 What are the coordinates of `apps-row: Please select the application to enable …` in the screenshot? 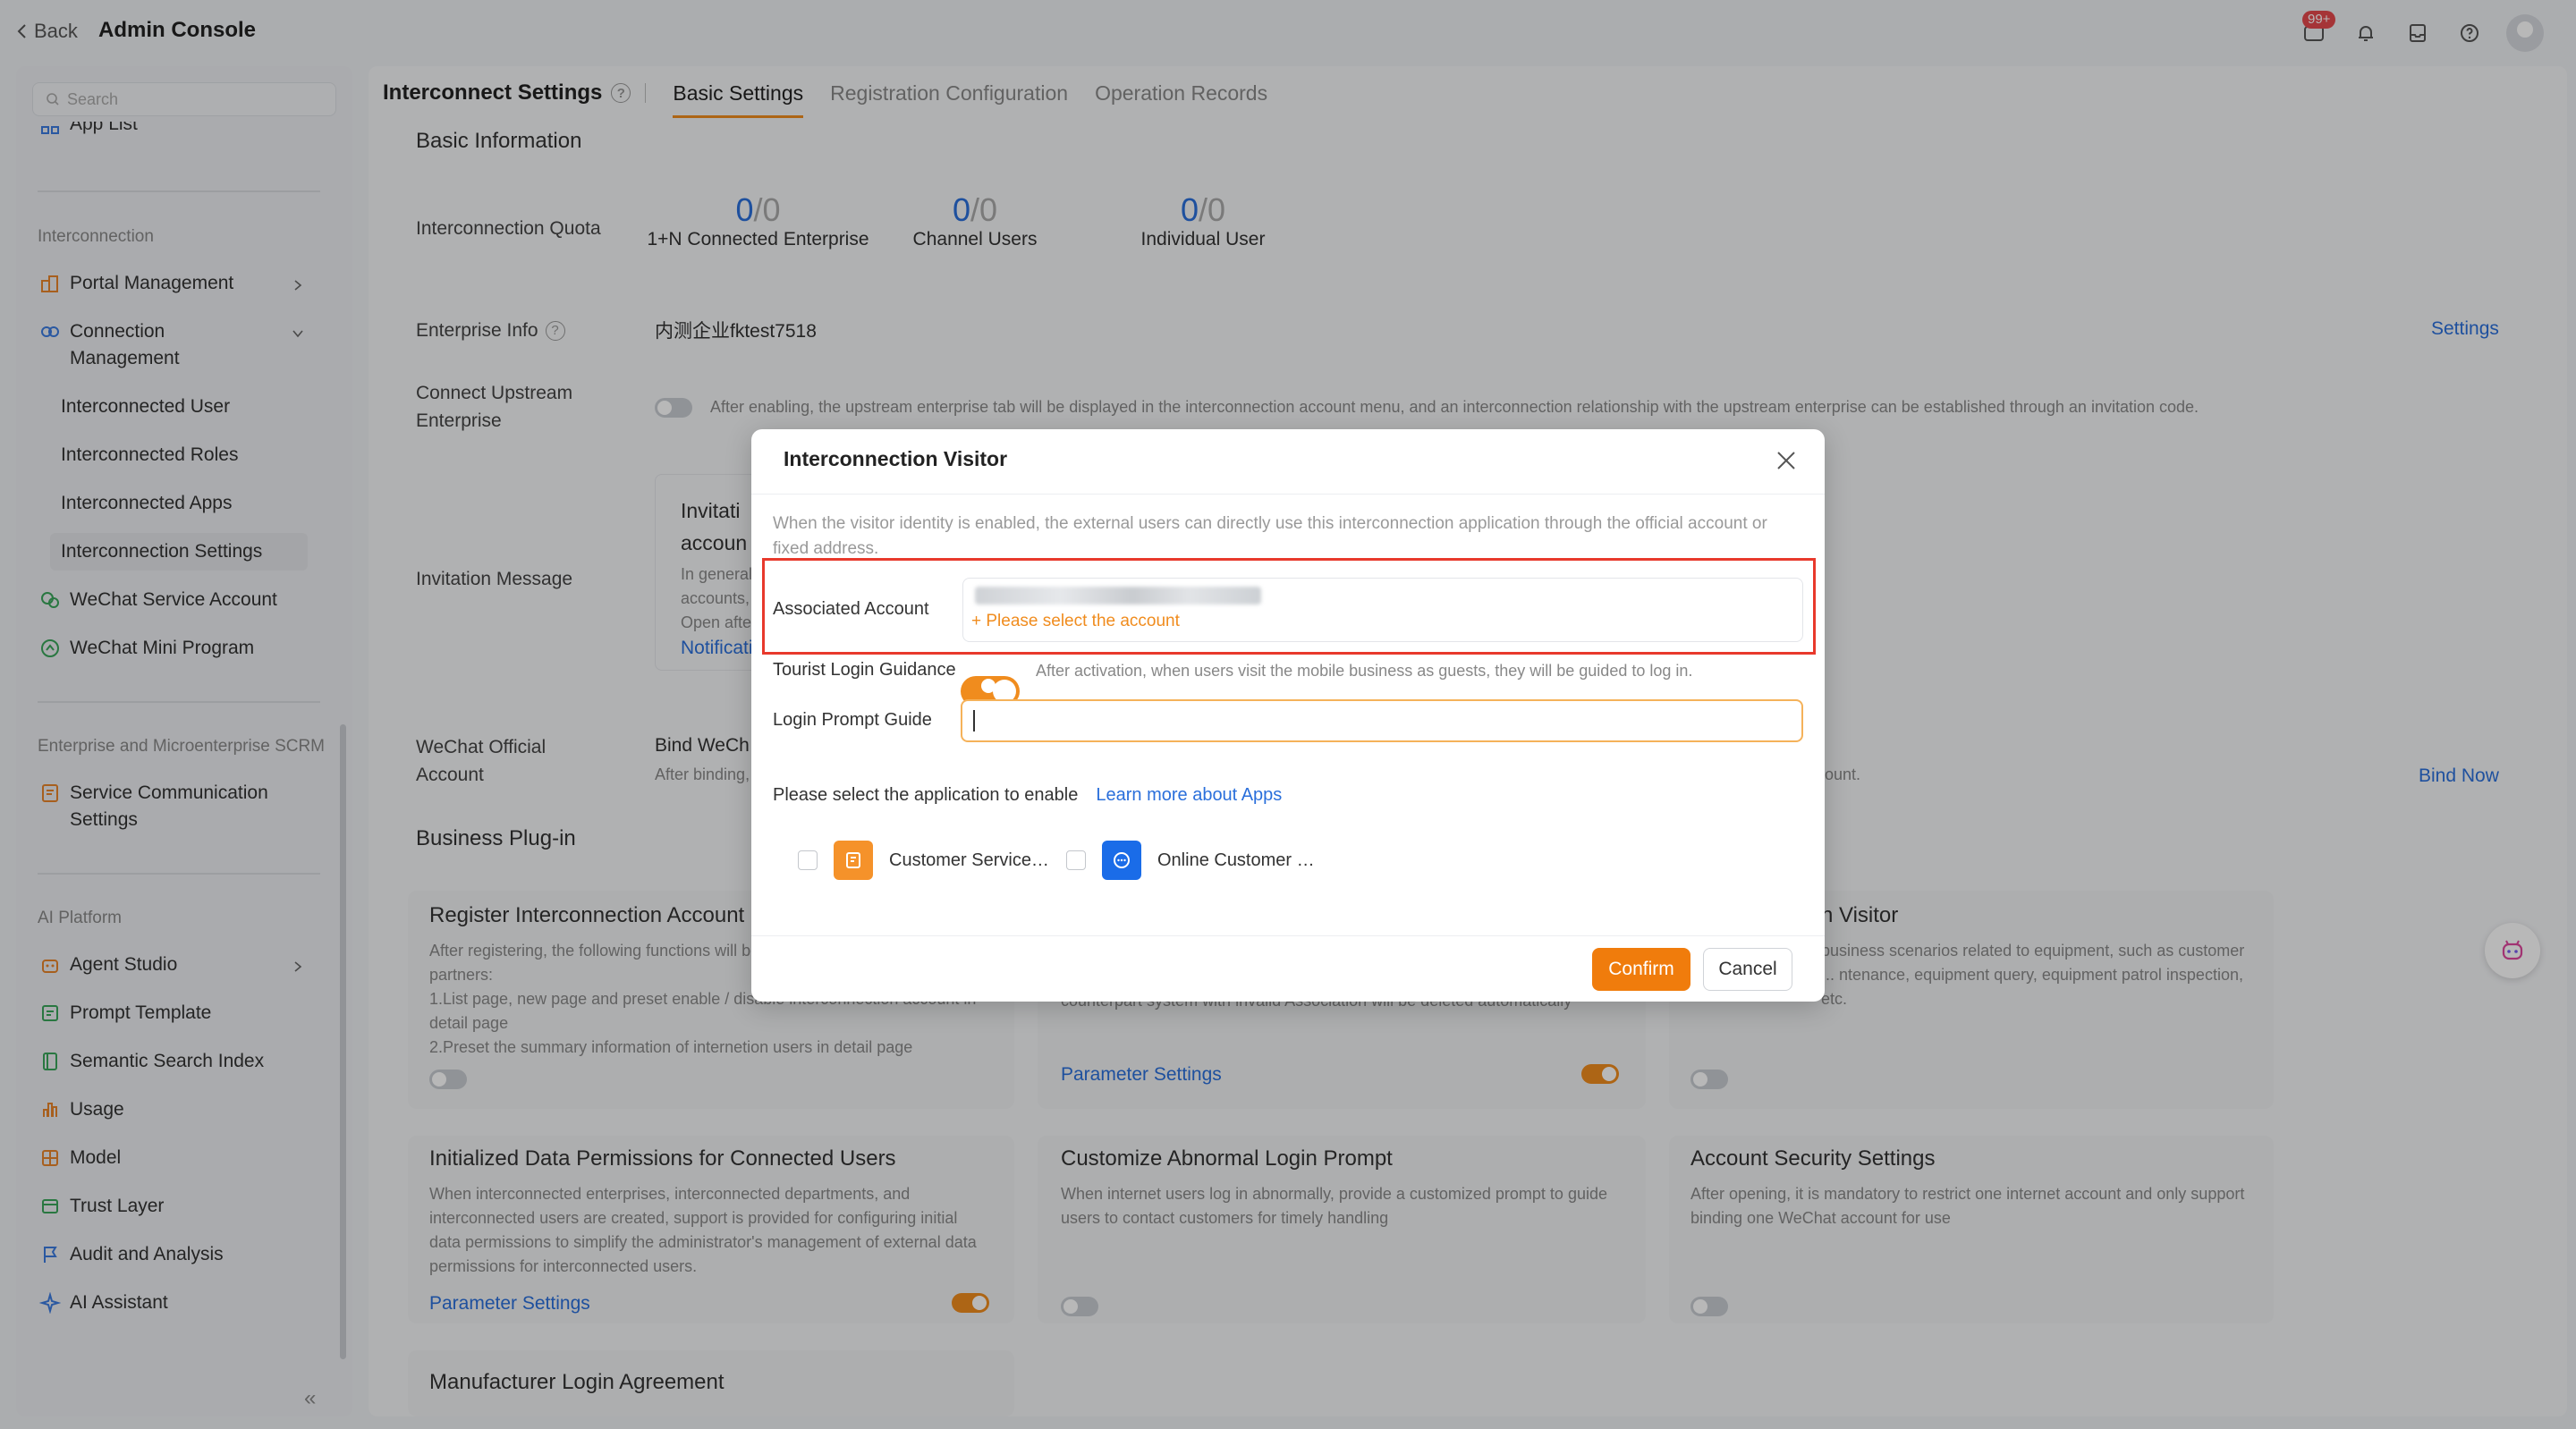 It's located at (1027, 795).